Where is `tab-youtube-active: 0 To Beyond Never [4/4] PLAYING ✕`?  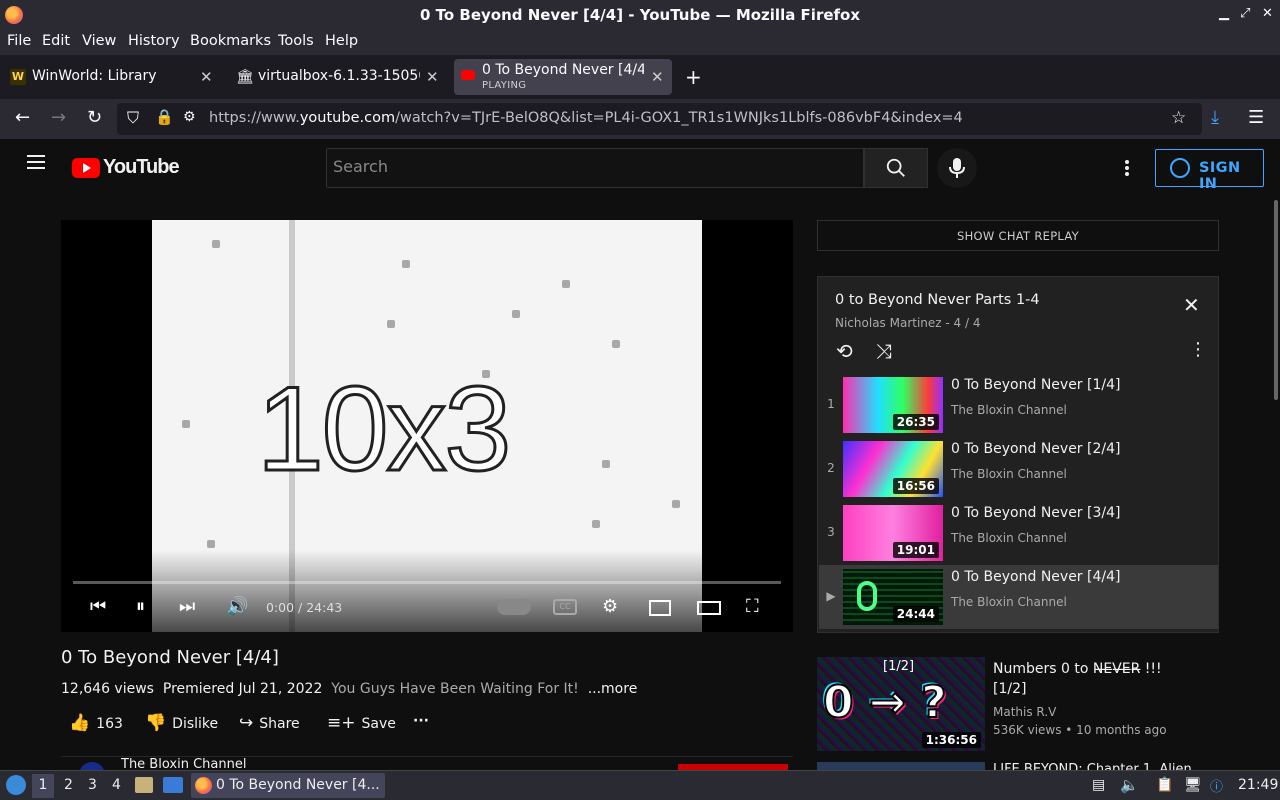
tab-youtube-active: 0 To Beyond Never [4/4] PLAYING ✕ is located at coordinates (563, 77).